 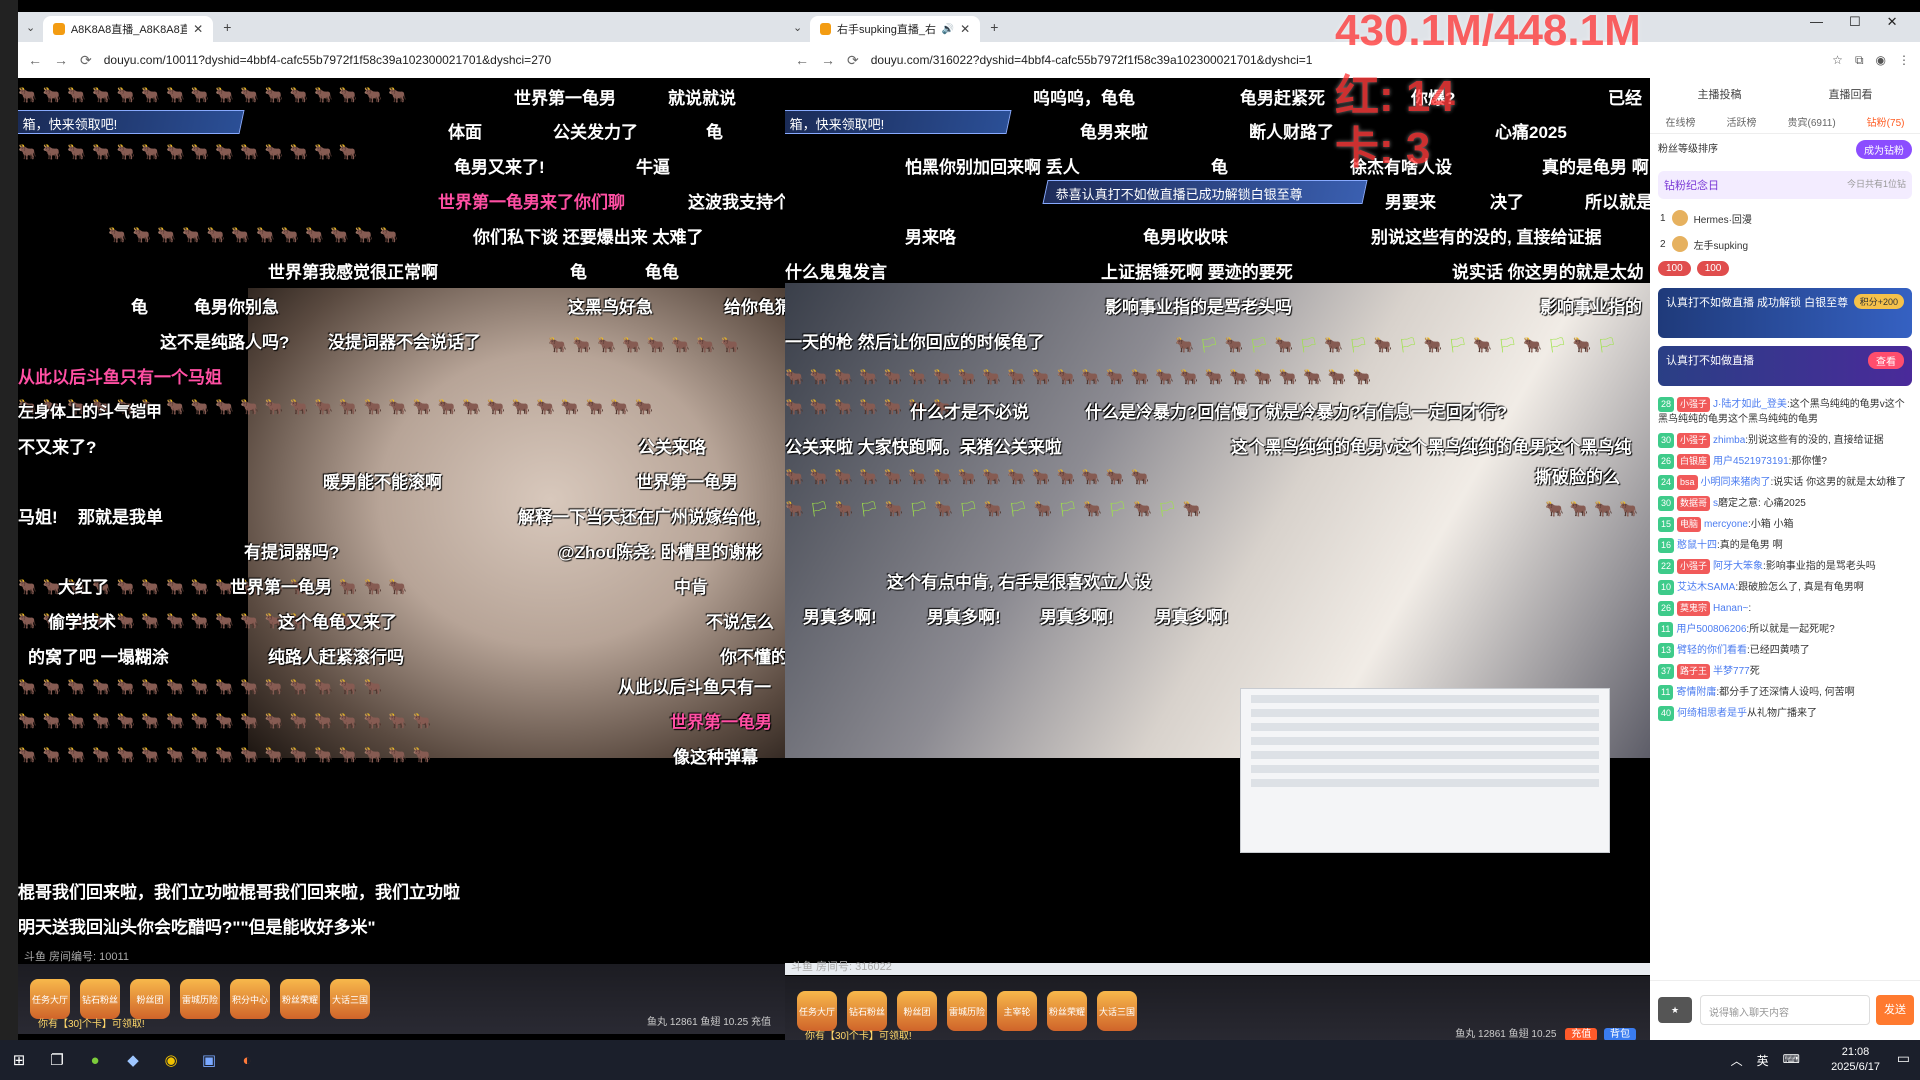 I want to click on menu-icon: ⋮, so click(x=1904, y=60).